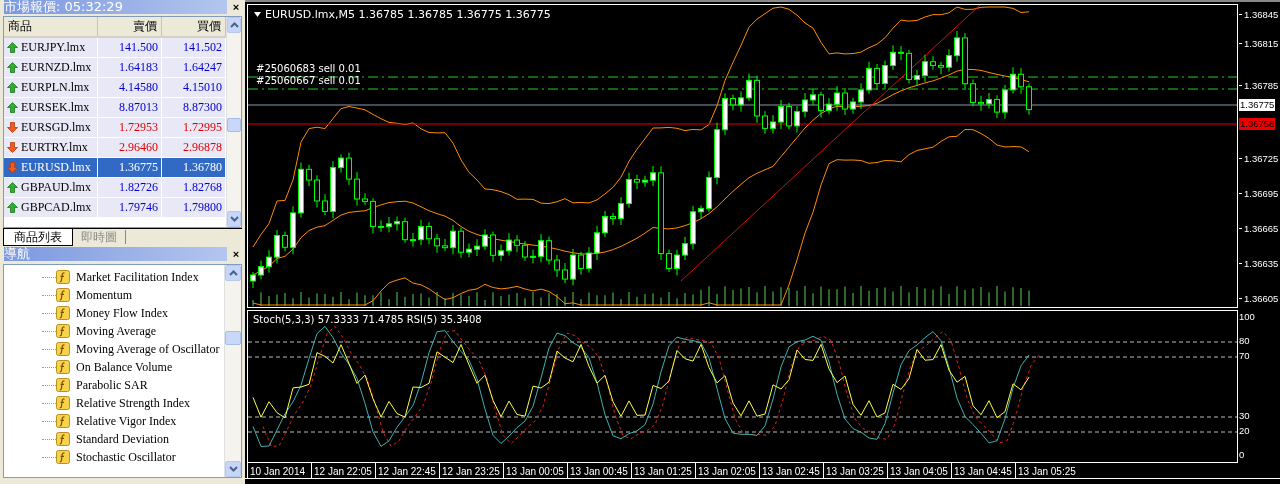  I want to click on level-label: 80, so click(1244, 340).